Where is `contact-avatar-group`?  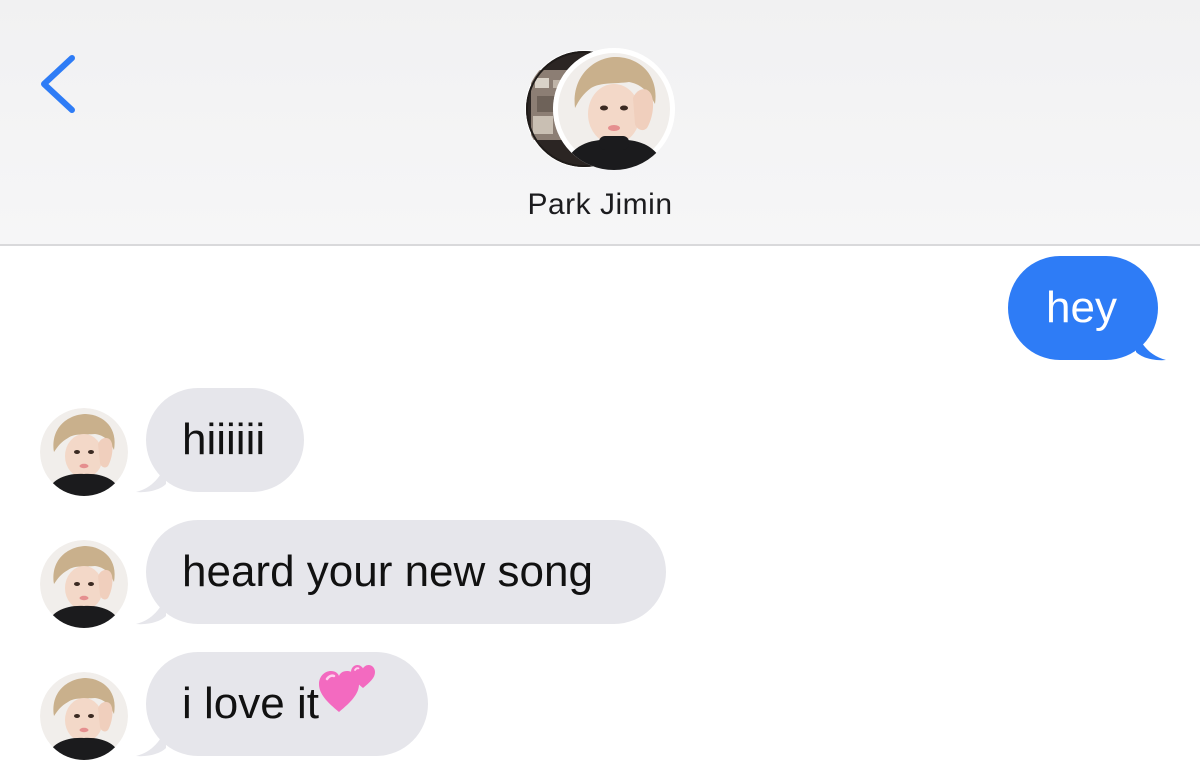
contact-avatar-group is located at coordinates (601, 109).